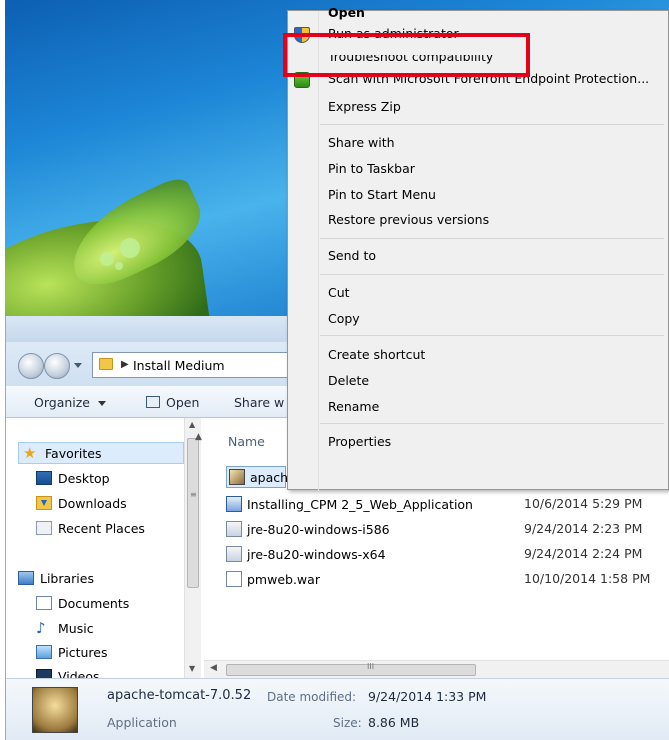  I want to click on file-date: 10/10/2014 1:58 PM, so click(587, 578).